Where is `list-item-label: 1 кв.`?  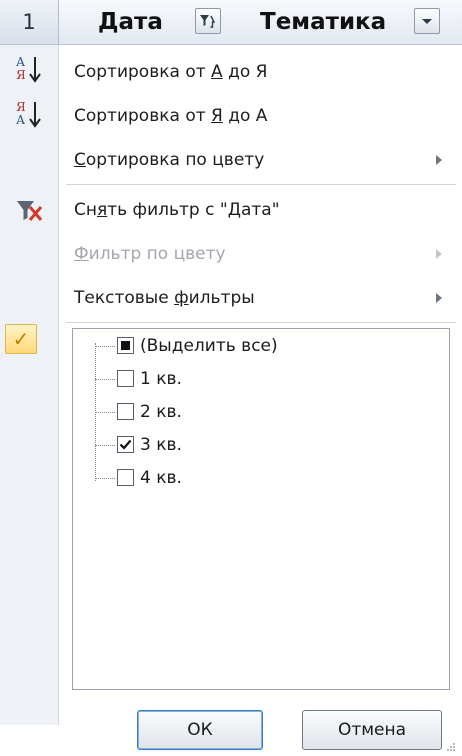 list-item-label: 1 кв. is located at coordinates (161, 379).